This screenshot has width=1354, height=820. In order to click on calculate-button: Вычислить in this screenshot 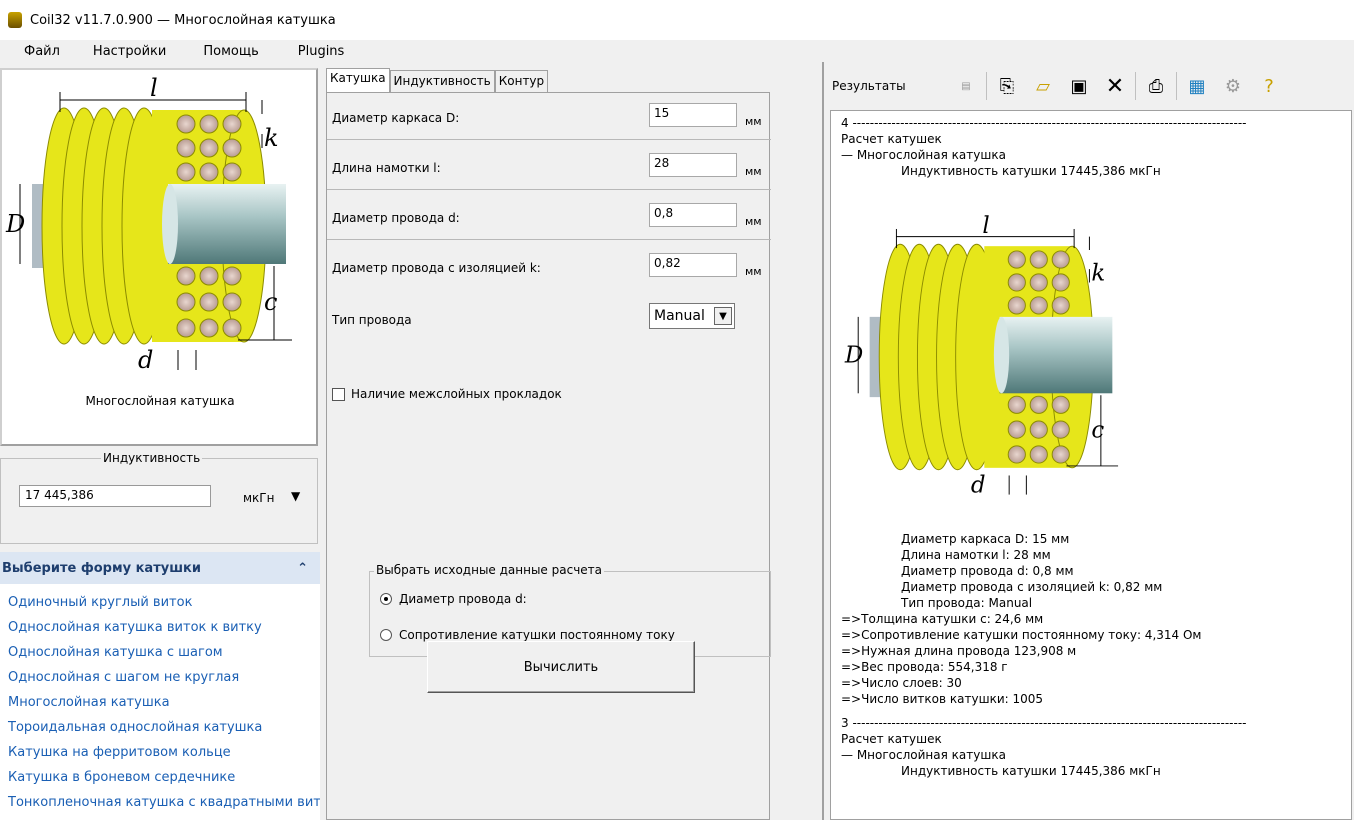, I will do `click(561, 667)`.